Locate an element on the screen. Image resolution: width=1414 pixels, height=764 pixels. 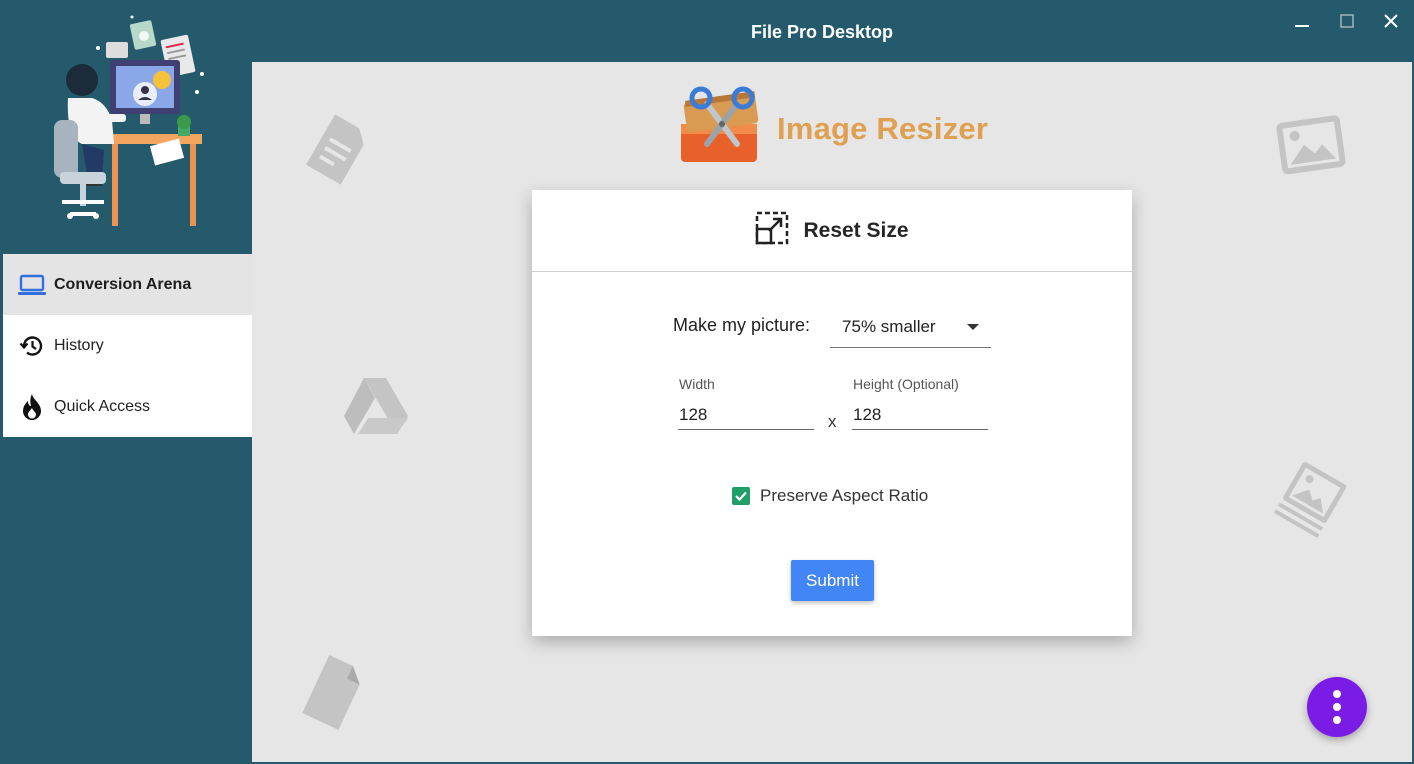
photos-bg-icon is located at coordinates (1312, 501).